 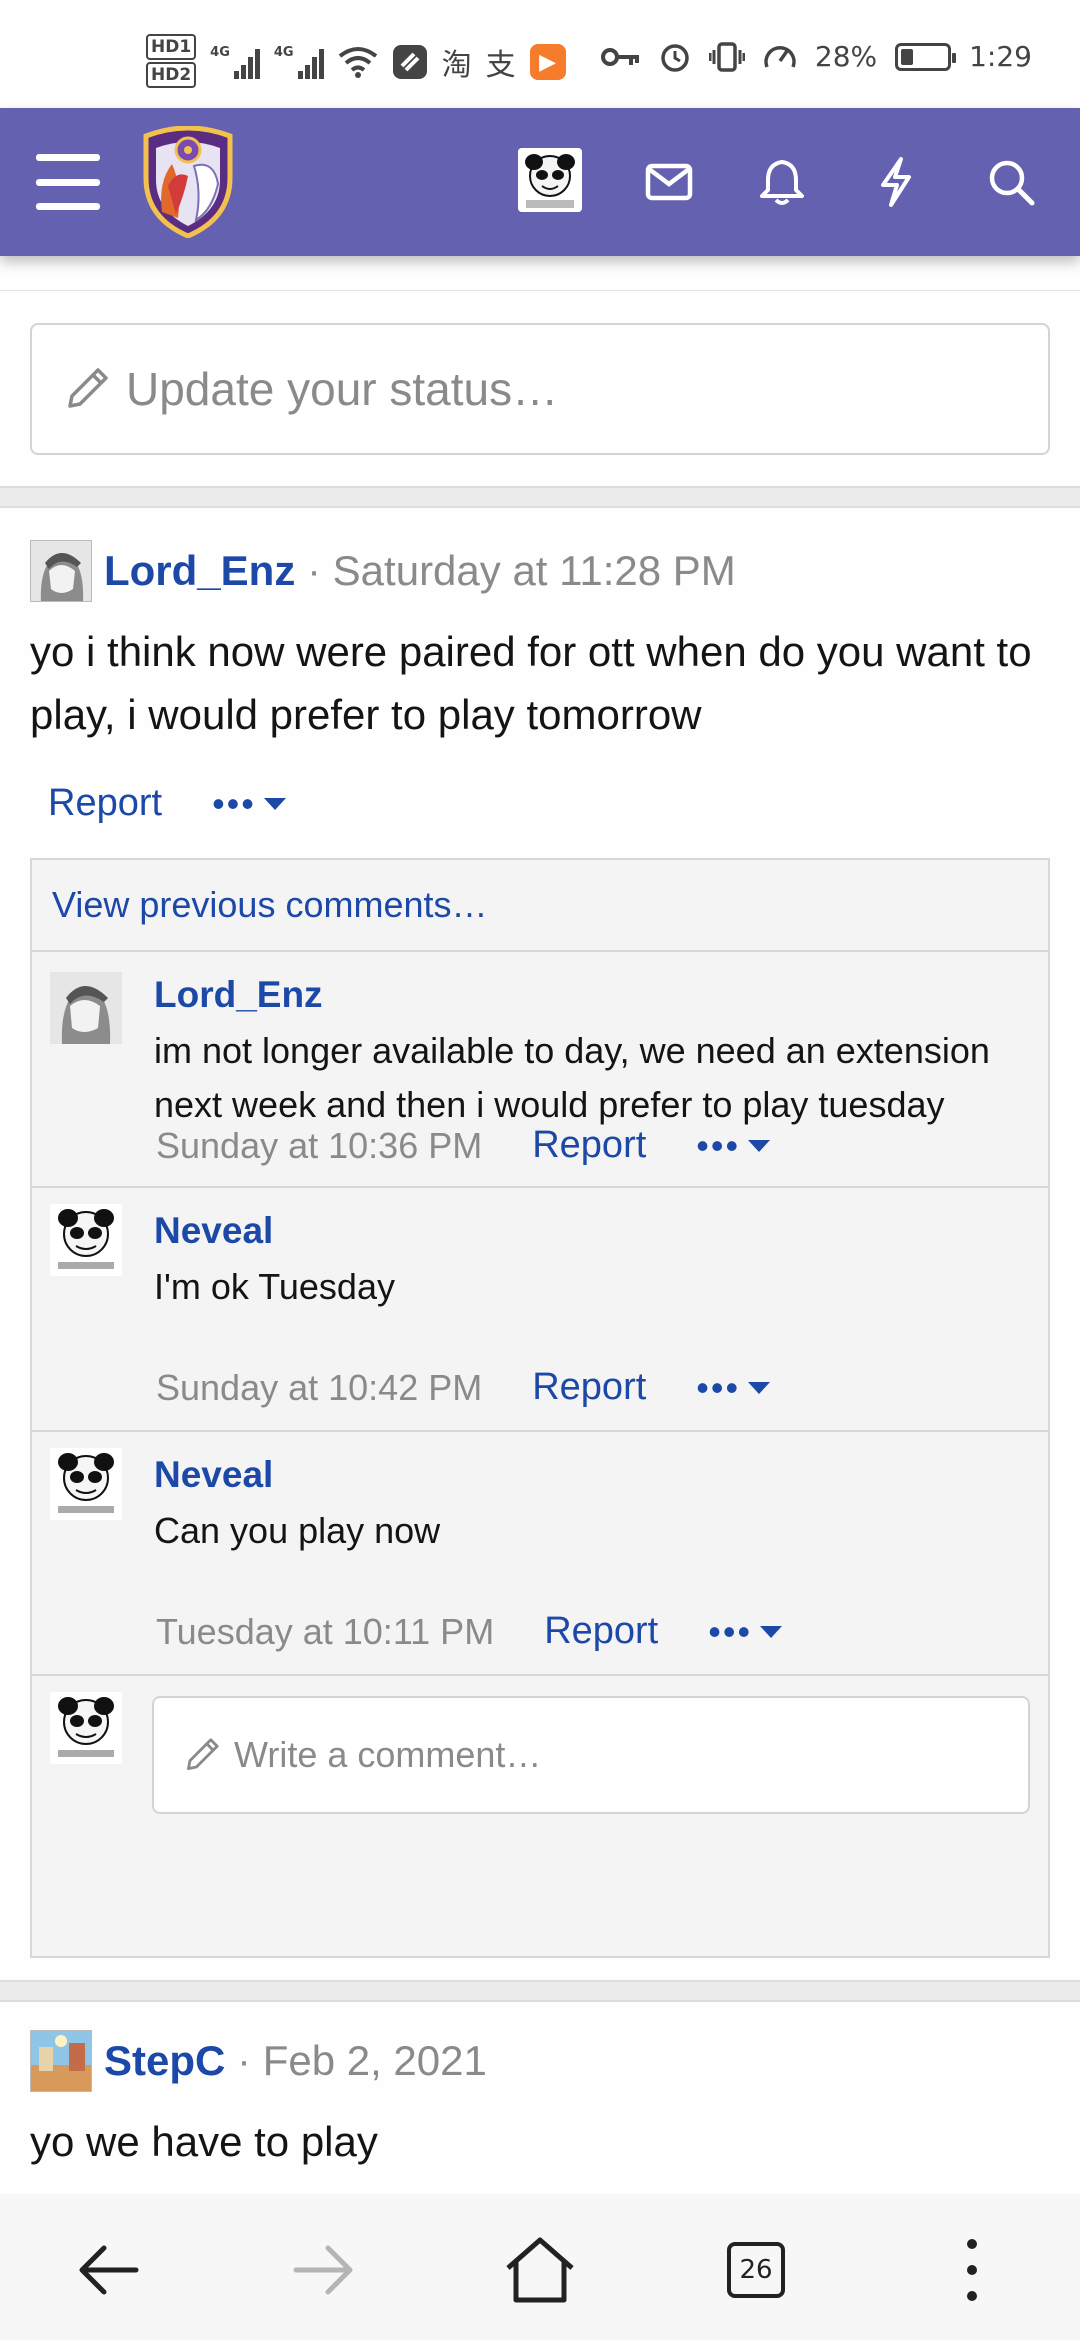 I want to click on post-author: Lord_Enz, so click(x=199, y=571).